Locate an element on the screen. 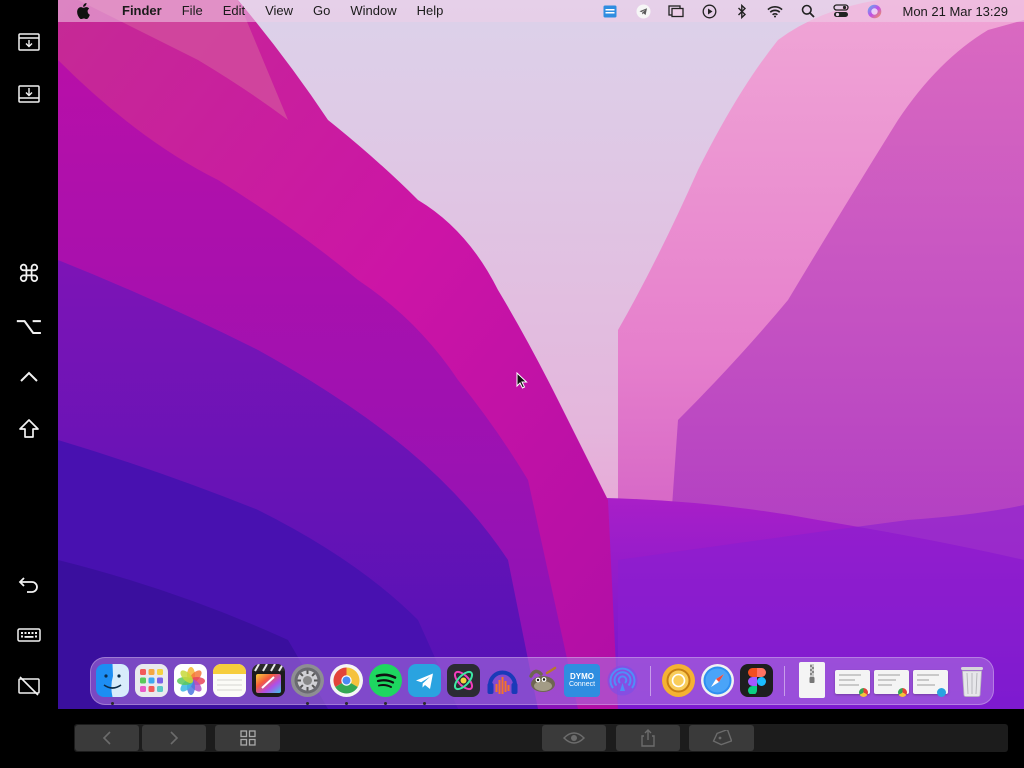 The image size is (1024, 768). control-key-button is located at coordinates (29, 377).